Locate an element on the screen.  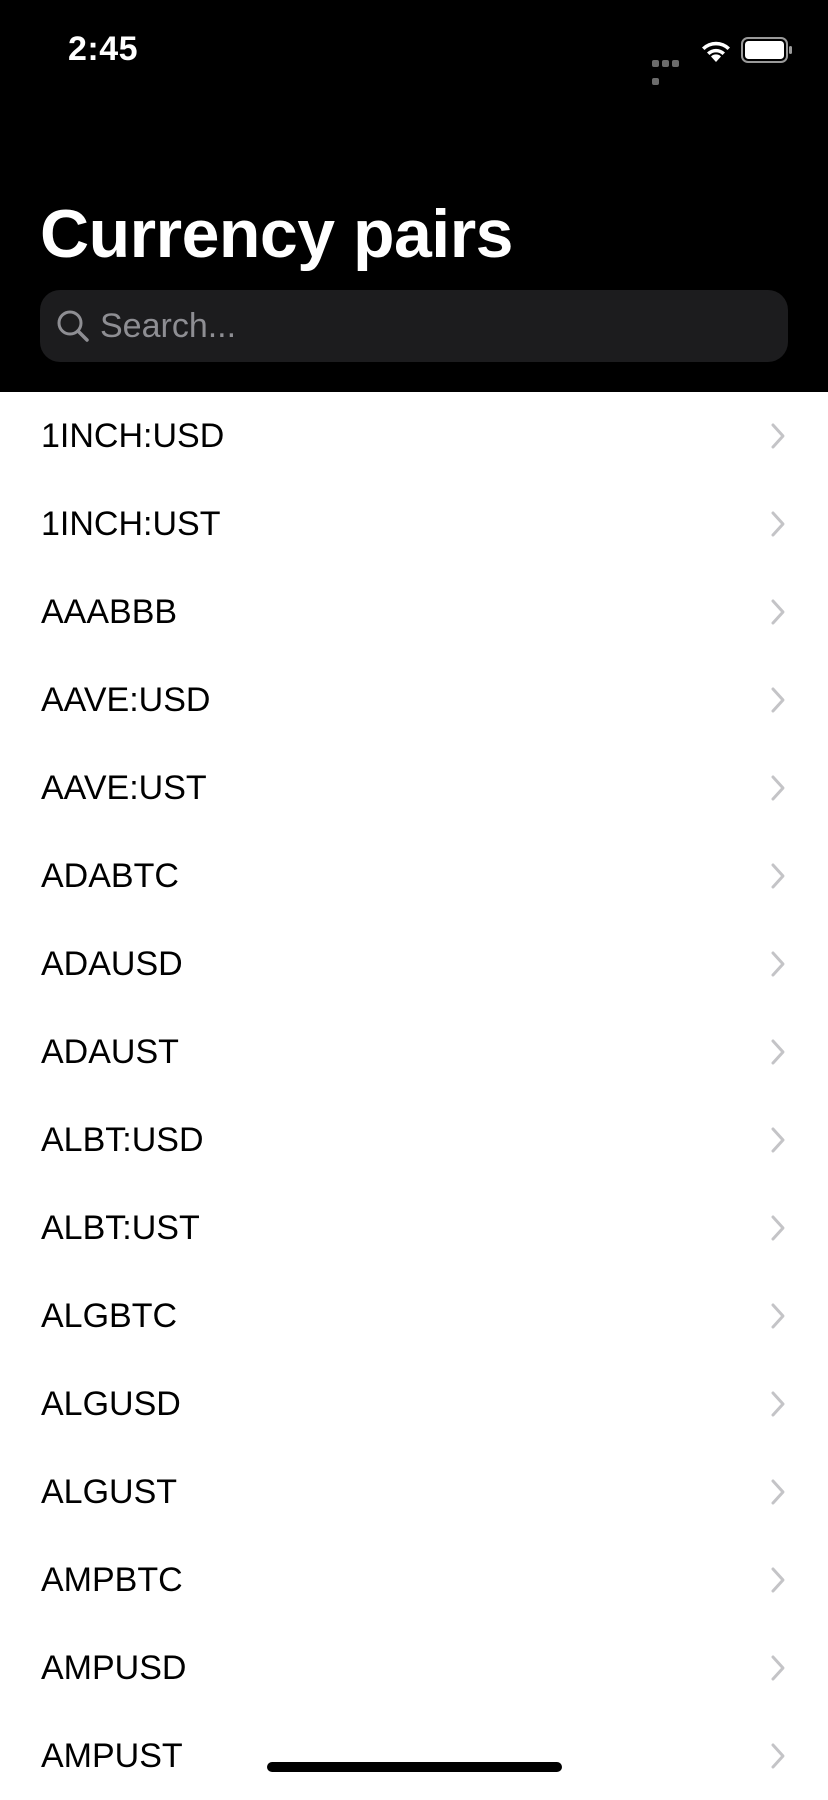
list-item: AMPUSD is located at coordinates (414, 1668).